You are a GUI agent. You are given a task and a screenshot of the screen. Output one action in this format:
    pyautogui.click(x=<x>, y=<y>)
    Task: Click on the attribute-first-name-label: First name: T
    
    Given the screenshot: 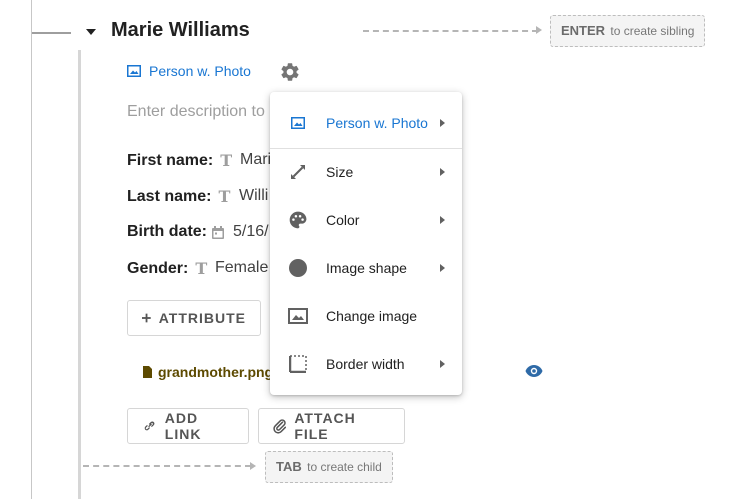 What is the action you would take?
    pyautogui.click(x=179, y=160)
    